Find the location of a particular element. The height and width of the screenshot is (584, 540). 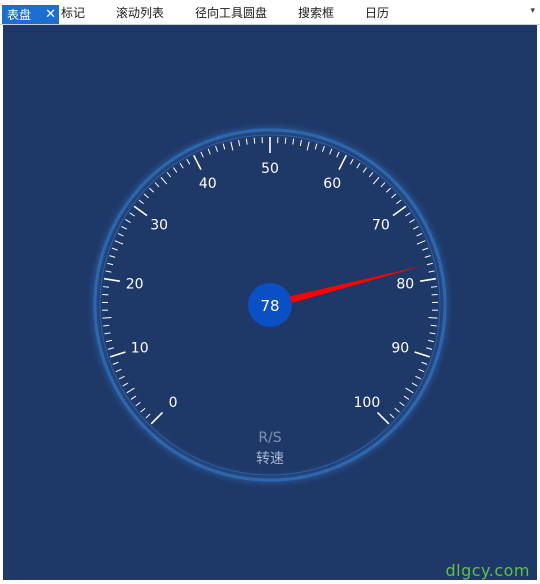

tab-calendar: 日历 is located at coordinates (377, 13).